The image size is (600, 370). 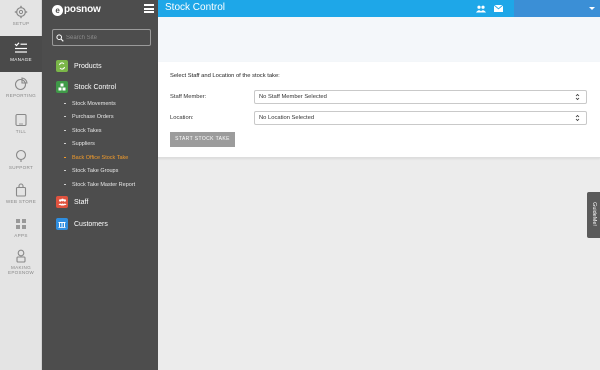 What do you see at coordinates (498, 8) in the screenshot?
I see `mail-icon` at bounding box center [498, 8].